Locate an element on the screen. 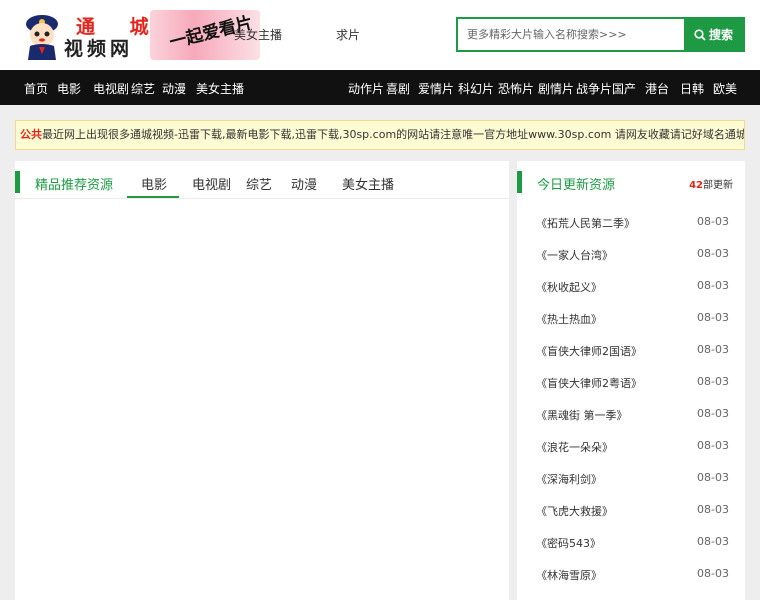 This screenshot has height=600, width=760. tab-live: 美女主播 is located at coordinates (368, 183).